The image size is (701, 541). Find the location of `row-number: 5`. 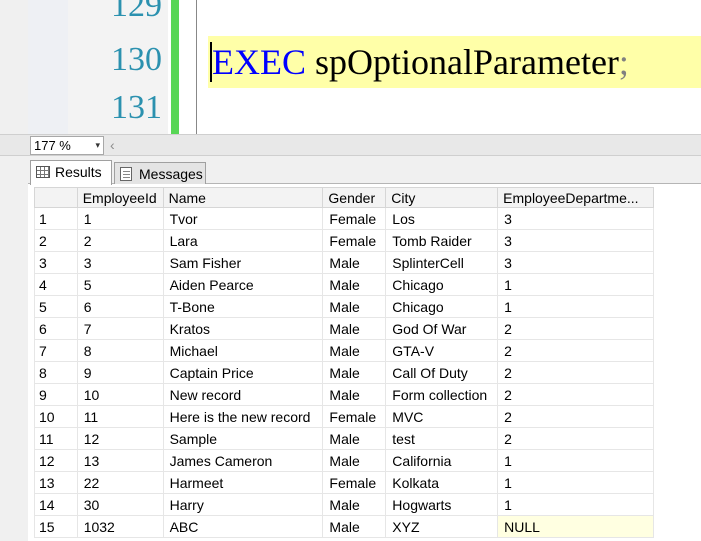

row-number: 5 is located at coordinates (56, 306).